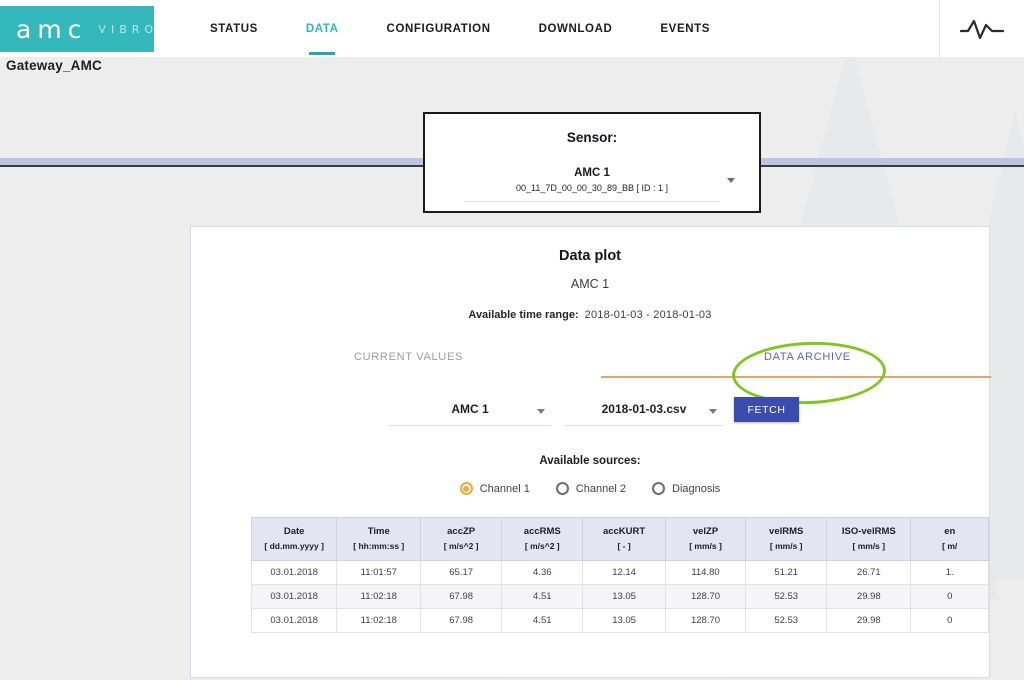 Image resolution: width=1024 pixels, height=680 pixels. I want to click on page-title: Data plot, so click(590, 256).